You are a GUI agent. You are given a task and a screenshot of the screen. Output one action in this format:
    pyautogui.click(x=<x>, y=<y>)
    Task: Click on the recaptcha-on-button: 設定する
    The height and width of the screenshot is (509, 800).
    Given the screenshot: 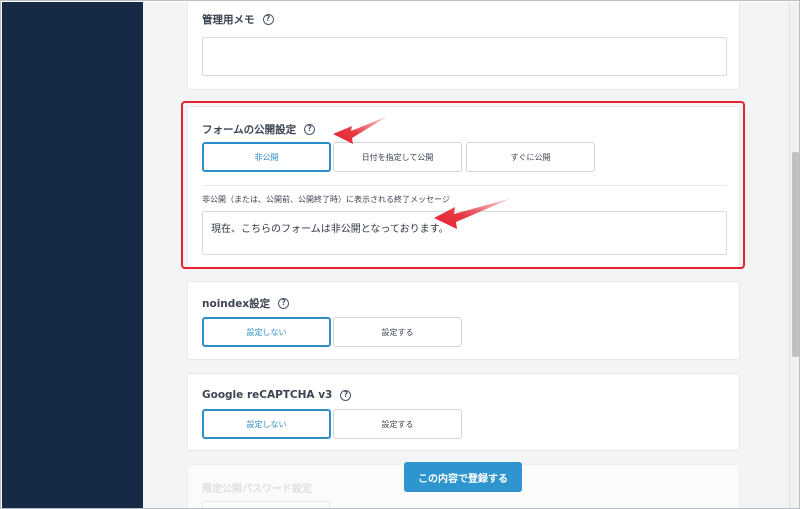 What is the action you would take?
    pyautogui.click(x=397, y=424)
    